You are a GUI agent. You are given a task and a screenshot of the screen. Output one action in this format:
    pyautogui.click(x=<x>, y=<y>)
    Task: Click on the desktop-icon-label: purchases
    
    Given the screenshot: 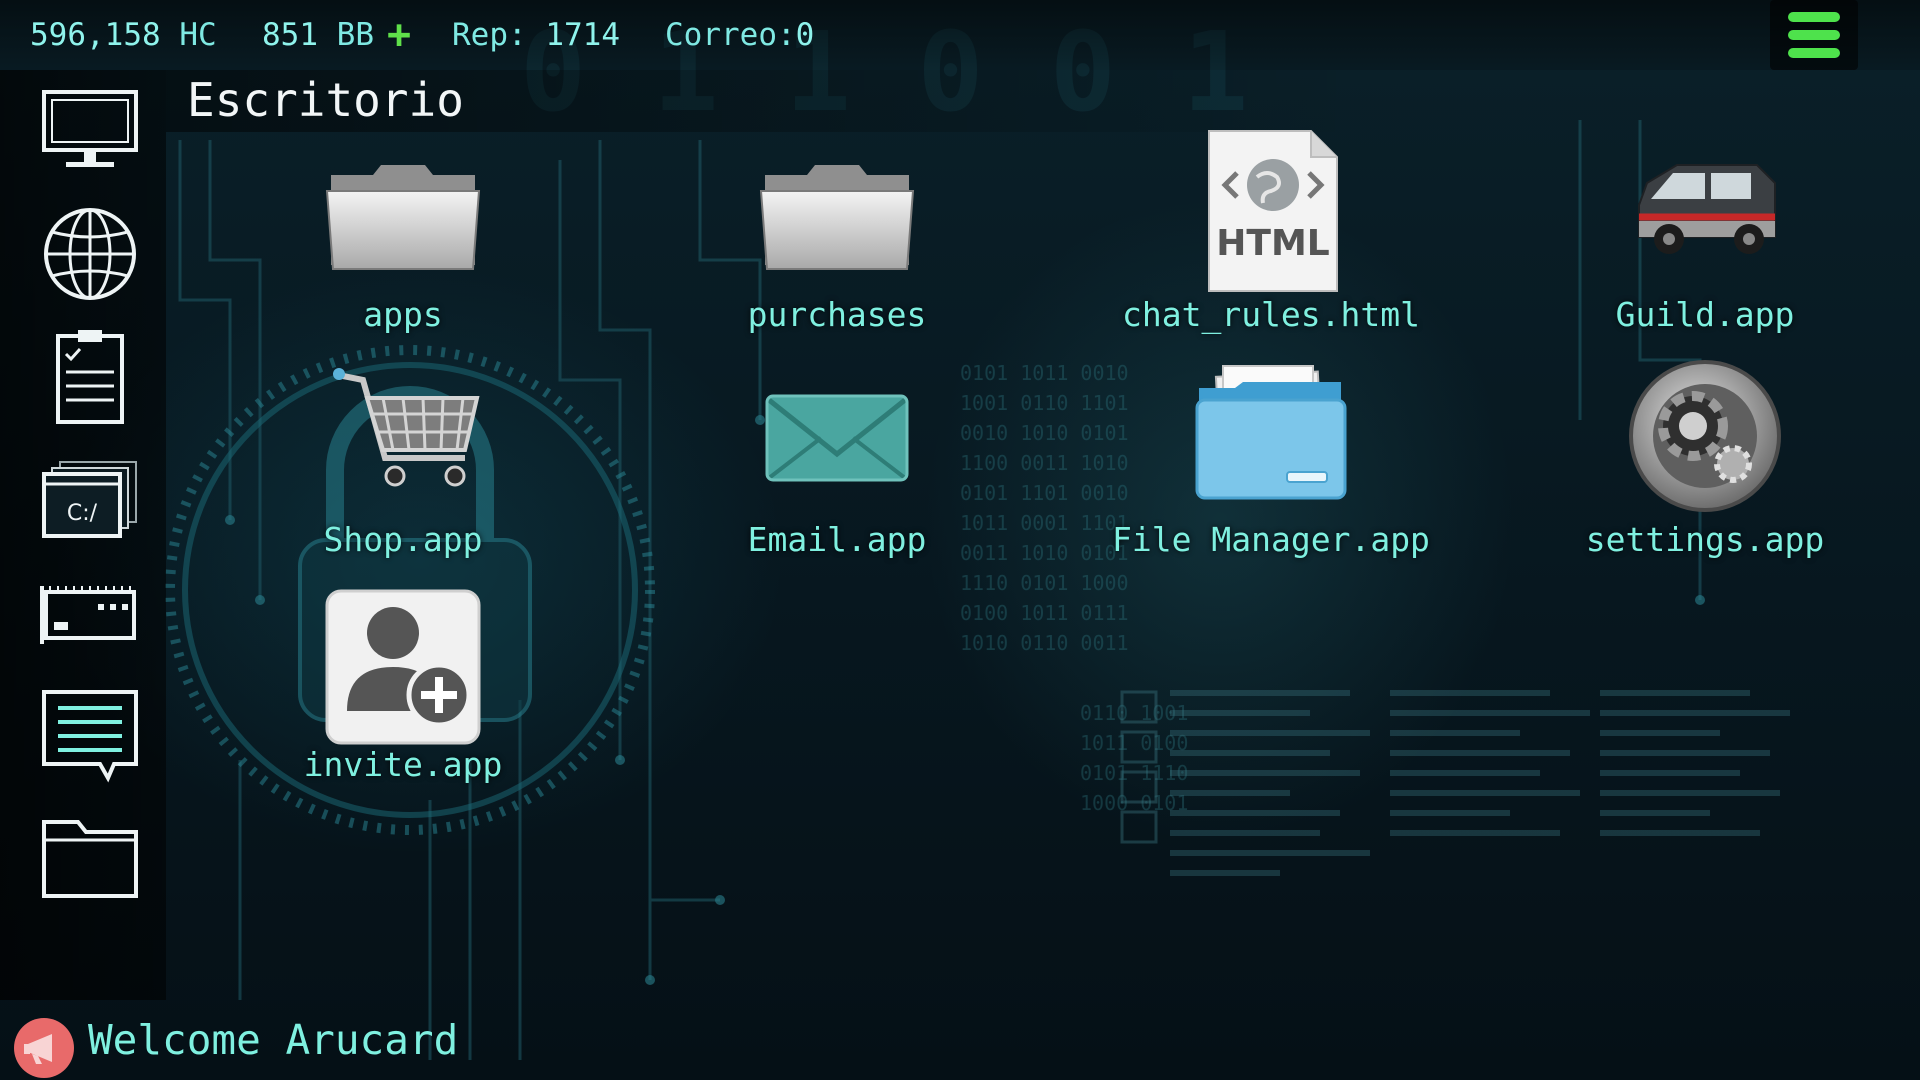 What is the action you would take?
    pyautogui.click(x=837, y=314)
    